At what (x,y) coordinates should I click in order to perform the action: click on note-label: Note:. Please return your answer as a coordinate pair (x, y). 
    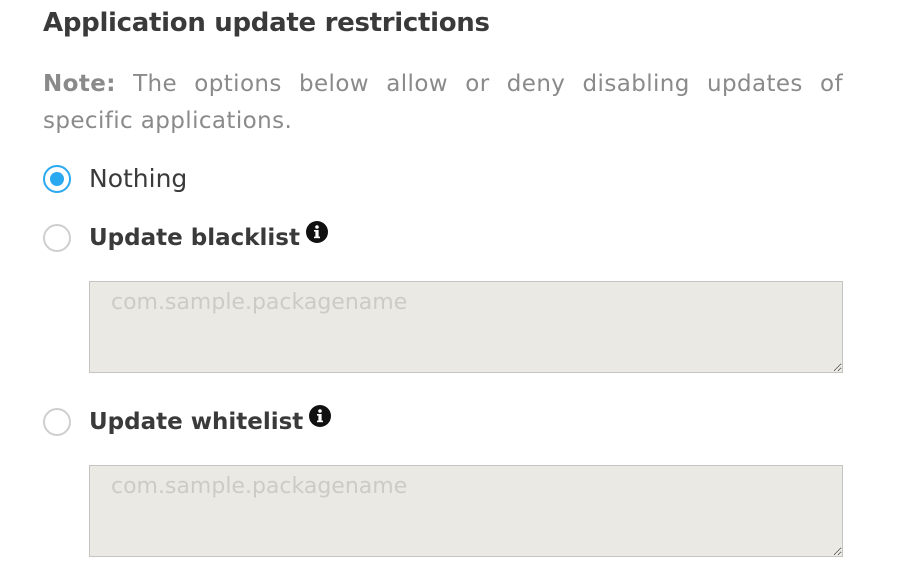
    Looking at the image, I should click on (79, 84).